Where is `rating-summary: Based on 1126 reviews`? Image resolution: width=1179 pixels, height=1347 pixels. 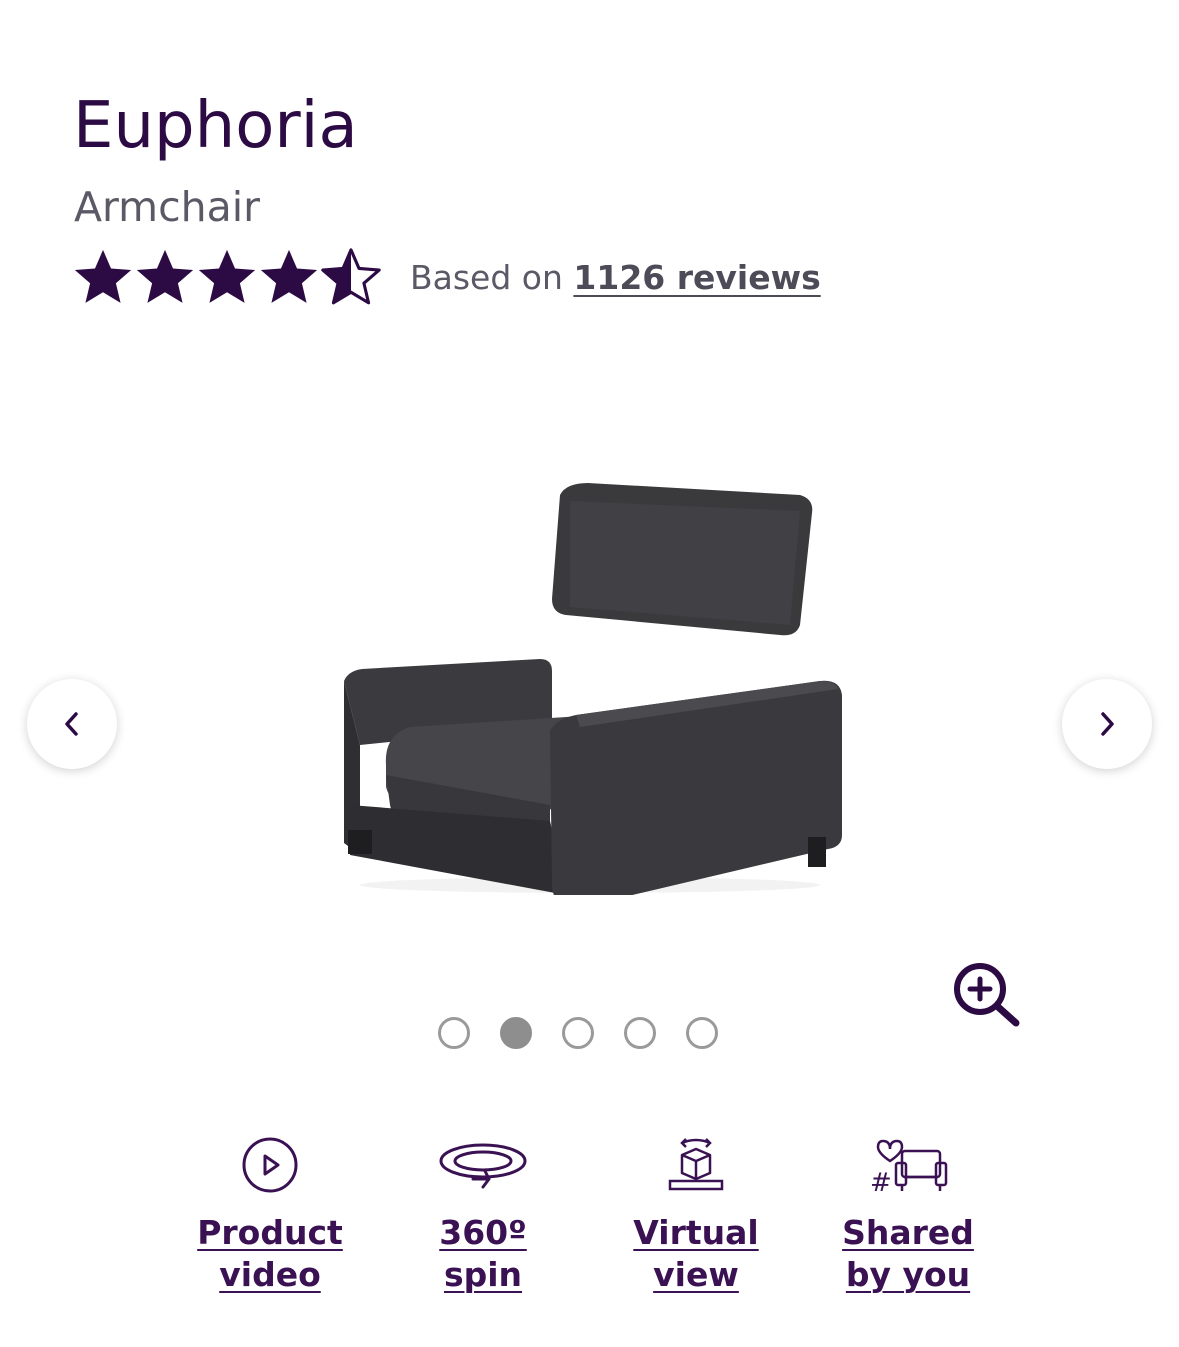
rating-summary: Based on 1126 reviews is located at coordinates (615, 277).